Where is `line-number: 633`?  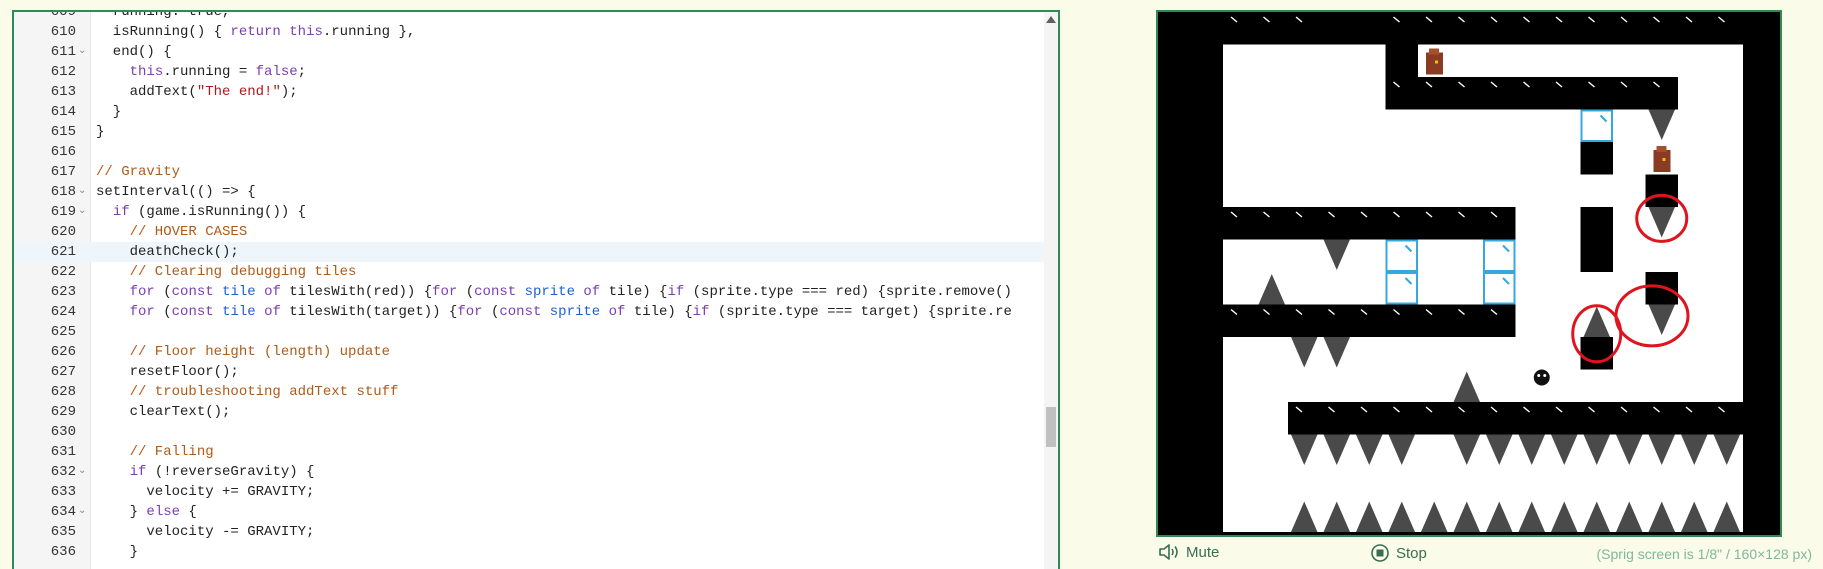
line-number: 633 is located at coordinates (63, 492).